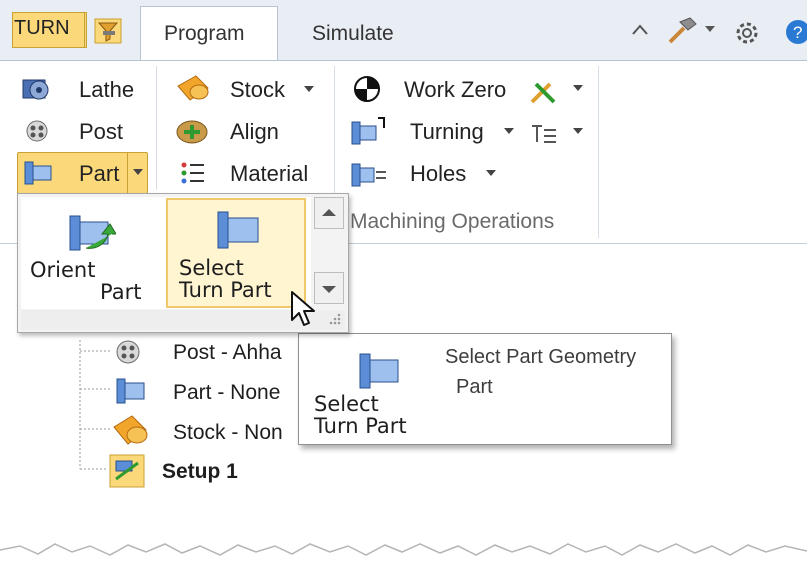 The image size is (807, 574). I want to click on holes-icon, so click(368, 175).